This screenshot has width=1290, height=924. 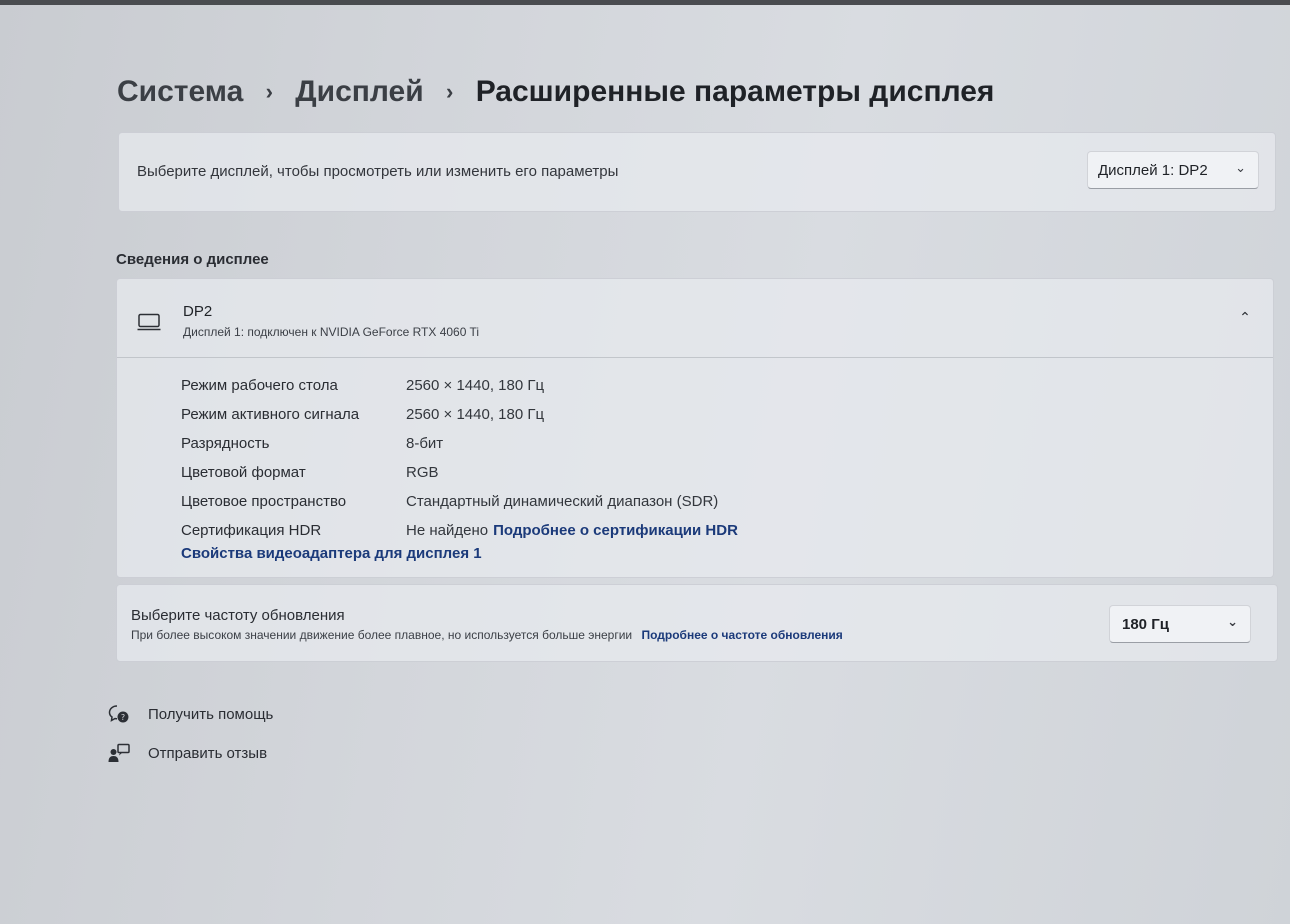 I want to click on display-dropdown: Дисплей 1: DP2 ⌄, so click(x=1173, y=170).